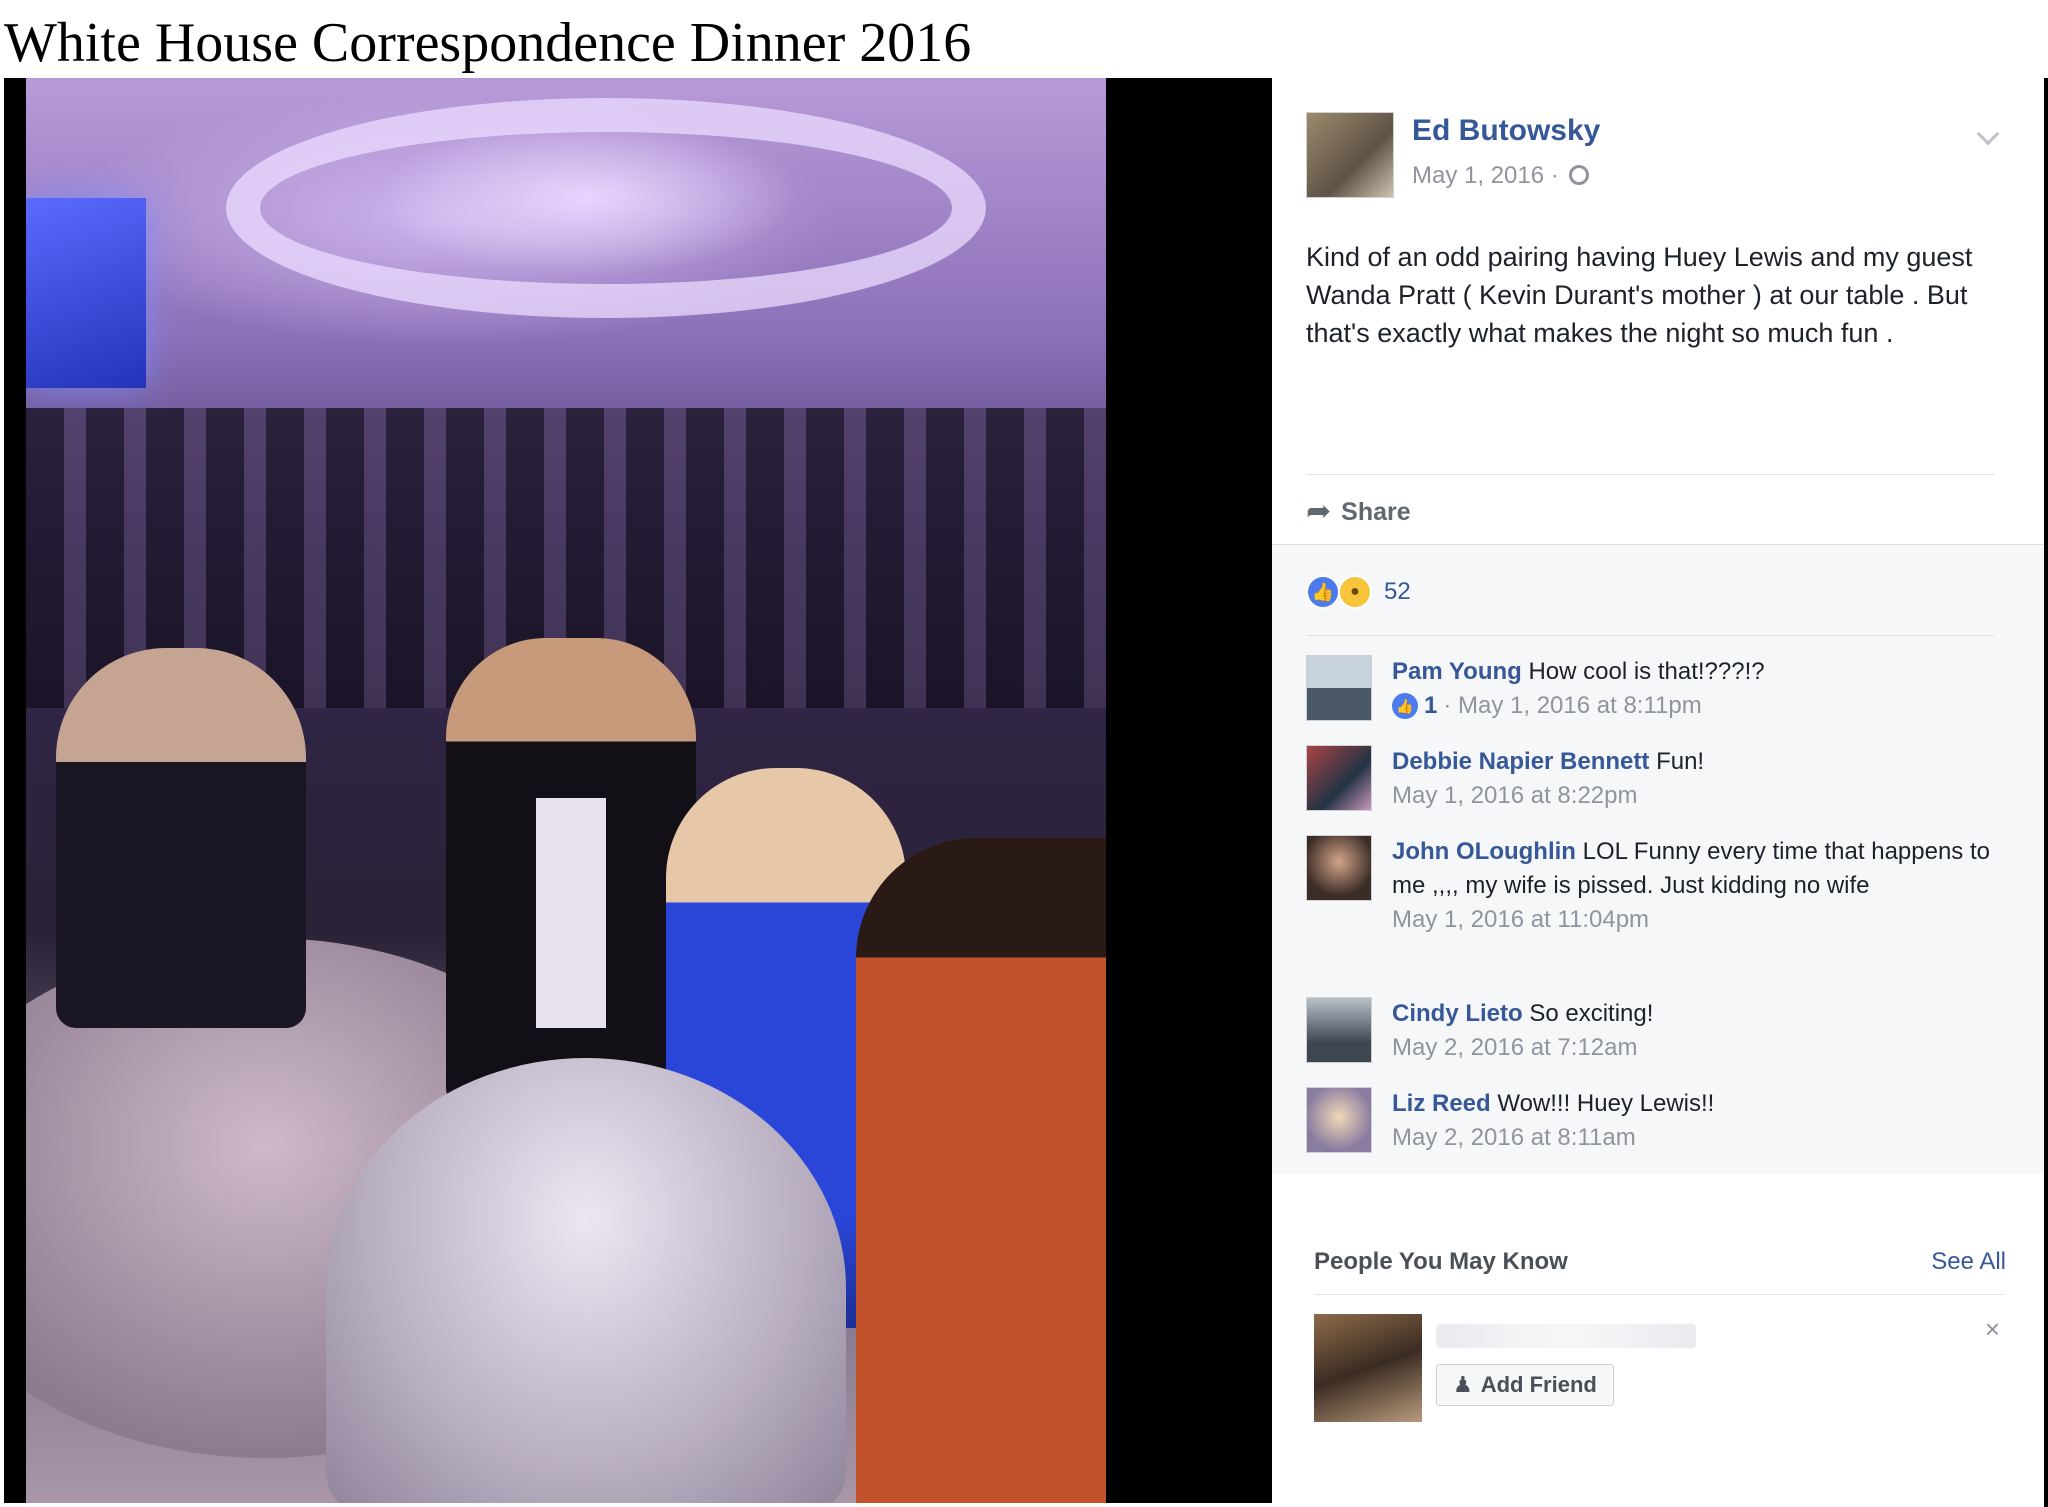 The width and height of the screenshot is (2048, 1507). I want to click on suggested-friend-name-redacted, so click(1566, 1336).